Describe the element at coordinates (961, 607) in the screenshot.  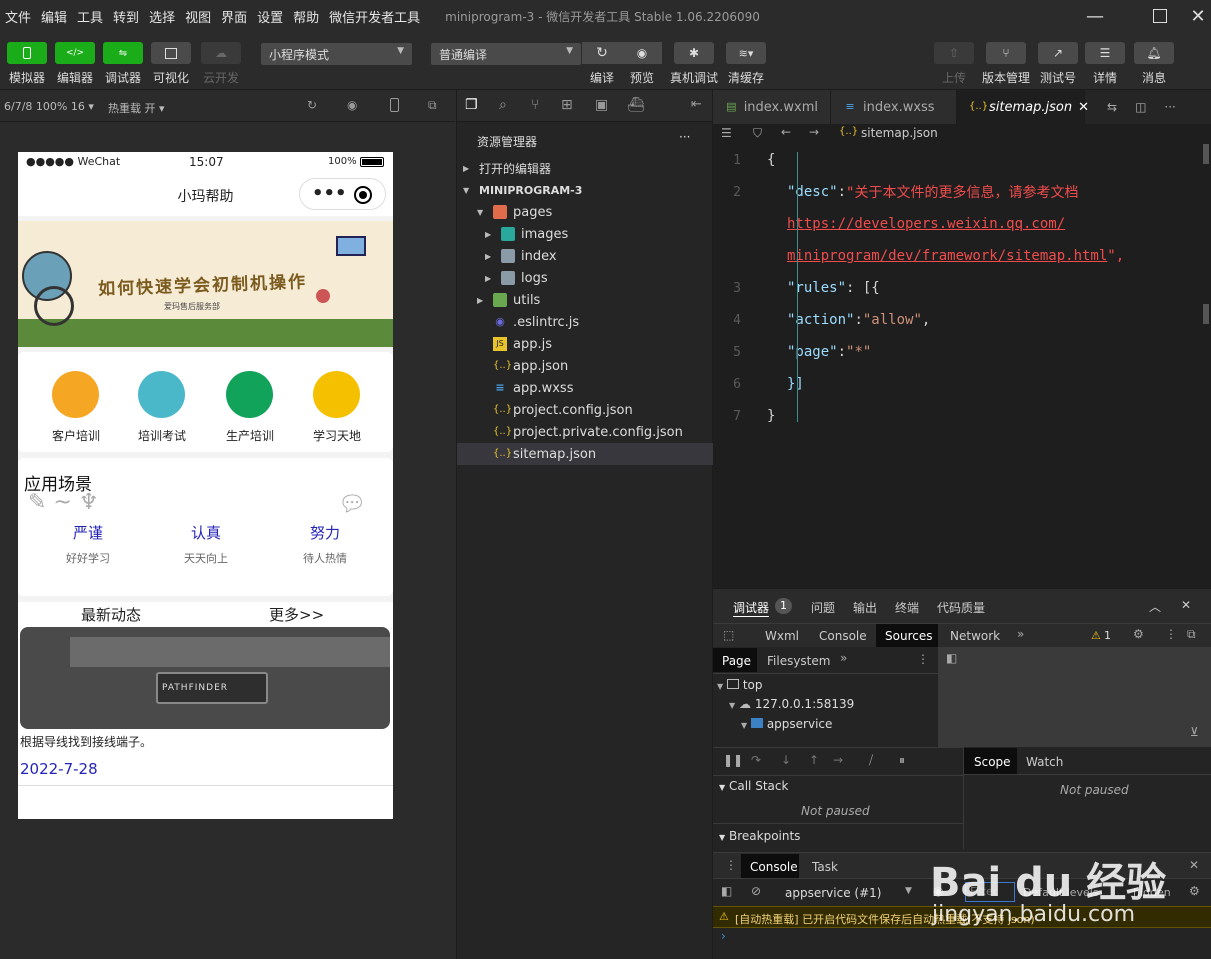
I see `tab-code-quality: 代码质量` at that location.